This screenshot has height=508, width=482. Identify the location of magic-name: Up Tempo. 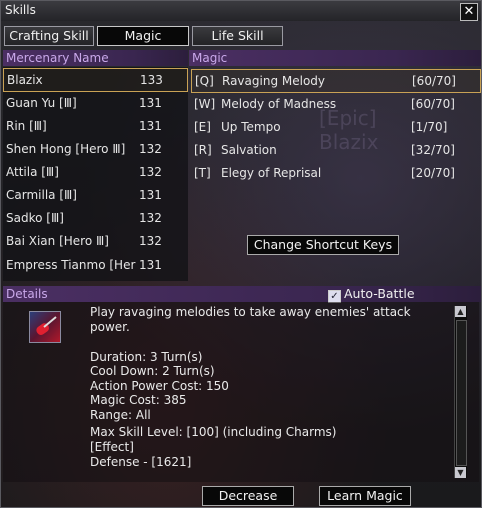
(251, 127).